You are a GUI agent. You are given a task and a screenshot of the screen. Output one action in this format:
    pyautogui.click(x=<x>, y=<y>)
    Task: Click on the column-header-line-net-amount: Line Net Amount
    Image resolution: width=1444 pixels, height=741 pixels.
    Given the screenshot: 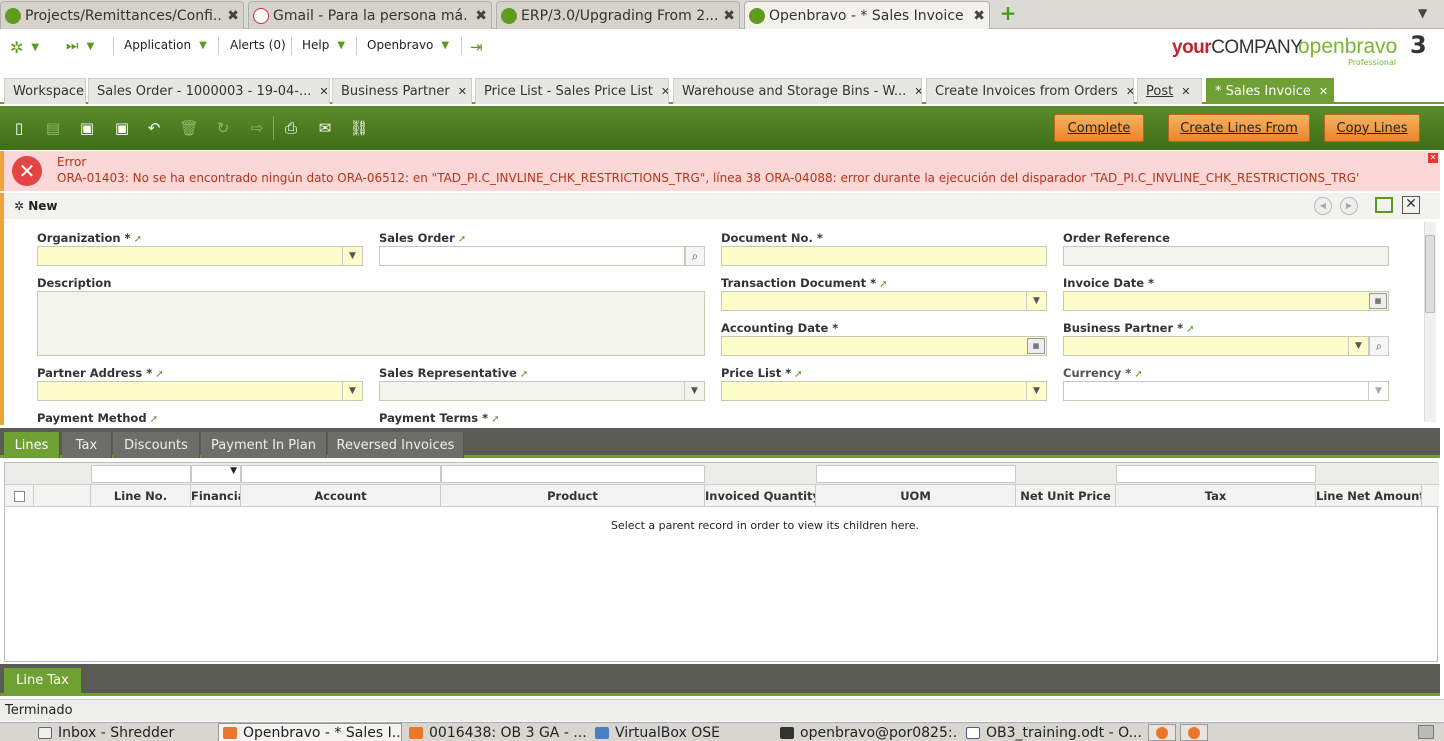 What is the action you would take?
    pyautogui.click(x=1369, y=496)
    